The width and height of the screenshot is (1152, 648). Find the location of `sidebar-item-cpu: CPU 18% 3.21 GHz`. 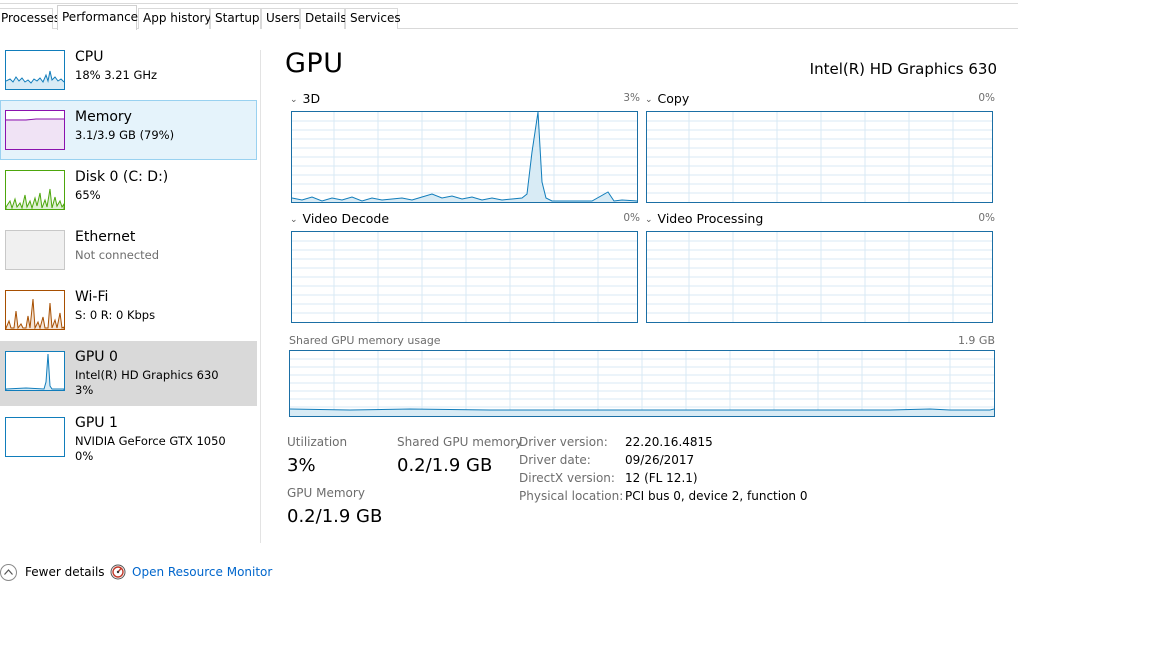

sidebar-item-cpu: CPU 18% 3.21 GHz is located at coordinates (128, 70).